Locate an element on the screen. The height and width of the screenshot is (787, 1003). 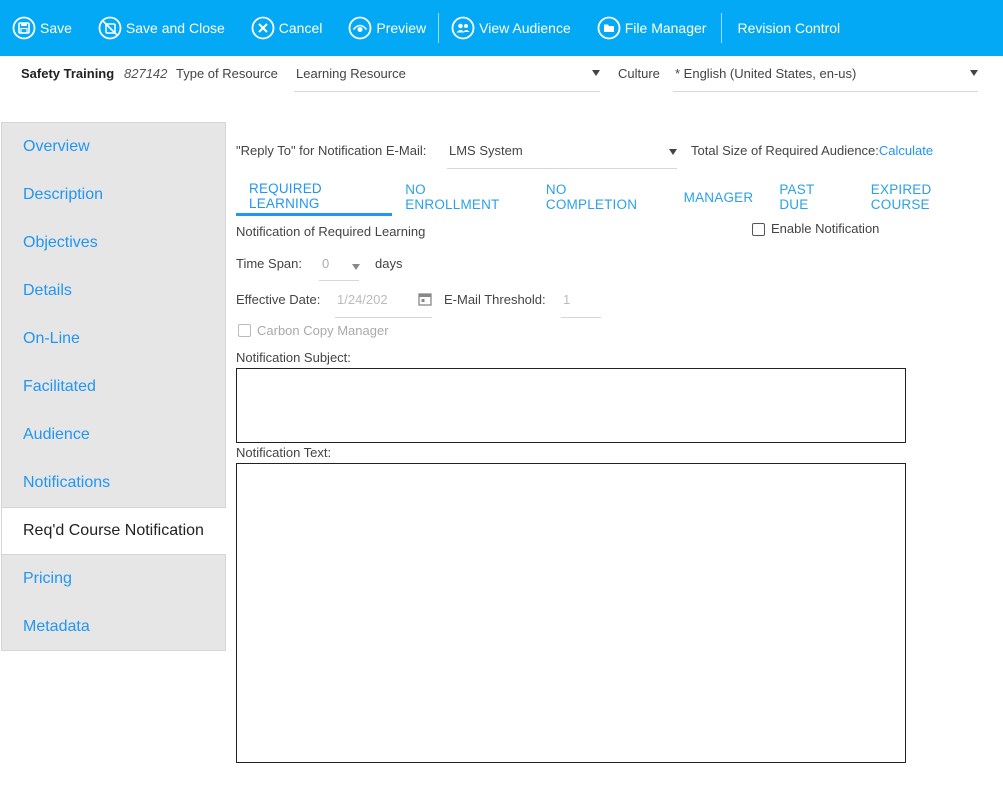
subject-label: Notification Subject: is located at coordinates (293, 357).